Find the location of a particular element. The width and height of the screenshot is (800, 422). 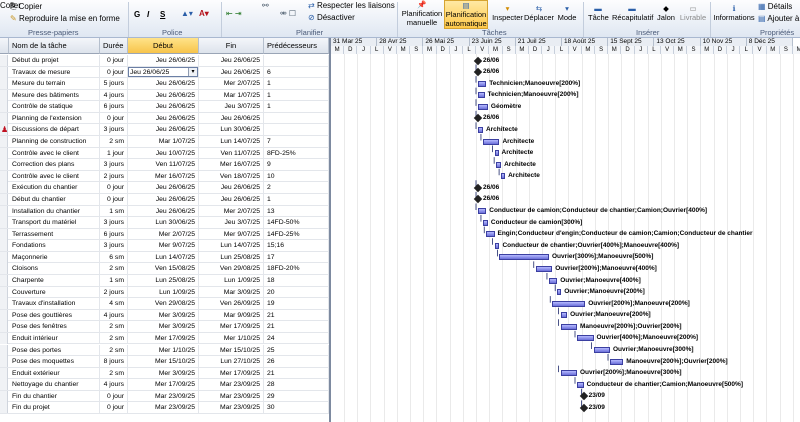

predecessors-cell: 19 is located at coordinates (296, 304).